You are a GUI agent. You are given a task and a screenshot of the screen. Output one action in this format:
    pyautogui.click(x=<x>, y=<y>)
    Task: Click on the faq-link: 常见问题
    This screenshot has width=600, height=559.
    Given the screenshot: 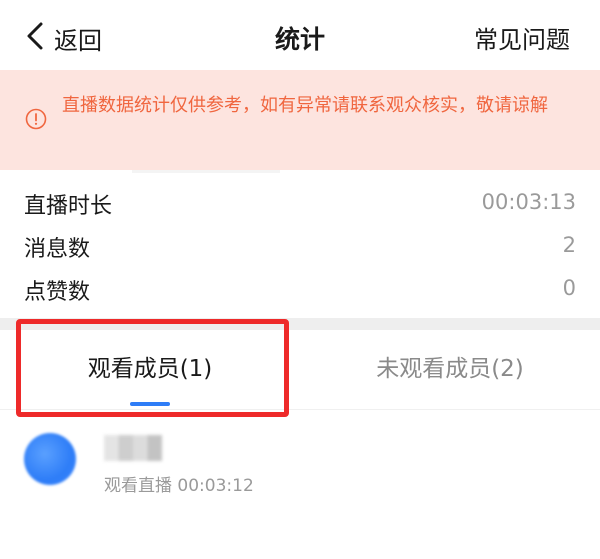 What is the action you would take?
    pyautogui.click(x=522, y=37)
    